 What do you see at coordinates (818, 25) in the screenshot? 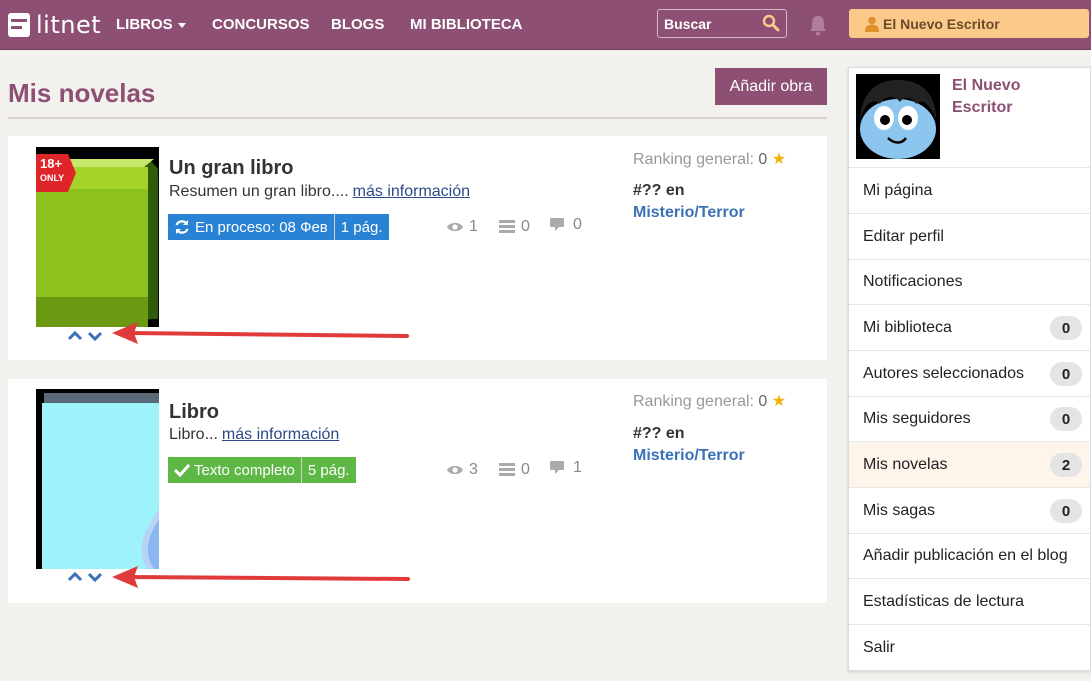
I see `bell-icon` at bounding box center [818, 25].